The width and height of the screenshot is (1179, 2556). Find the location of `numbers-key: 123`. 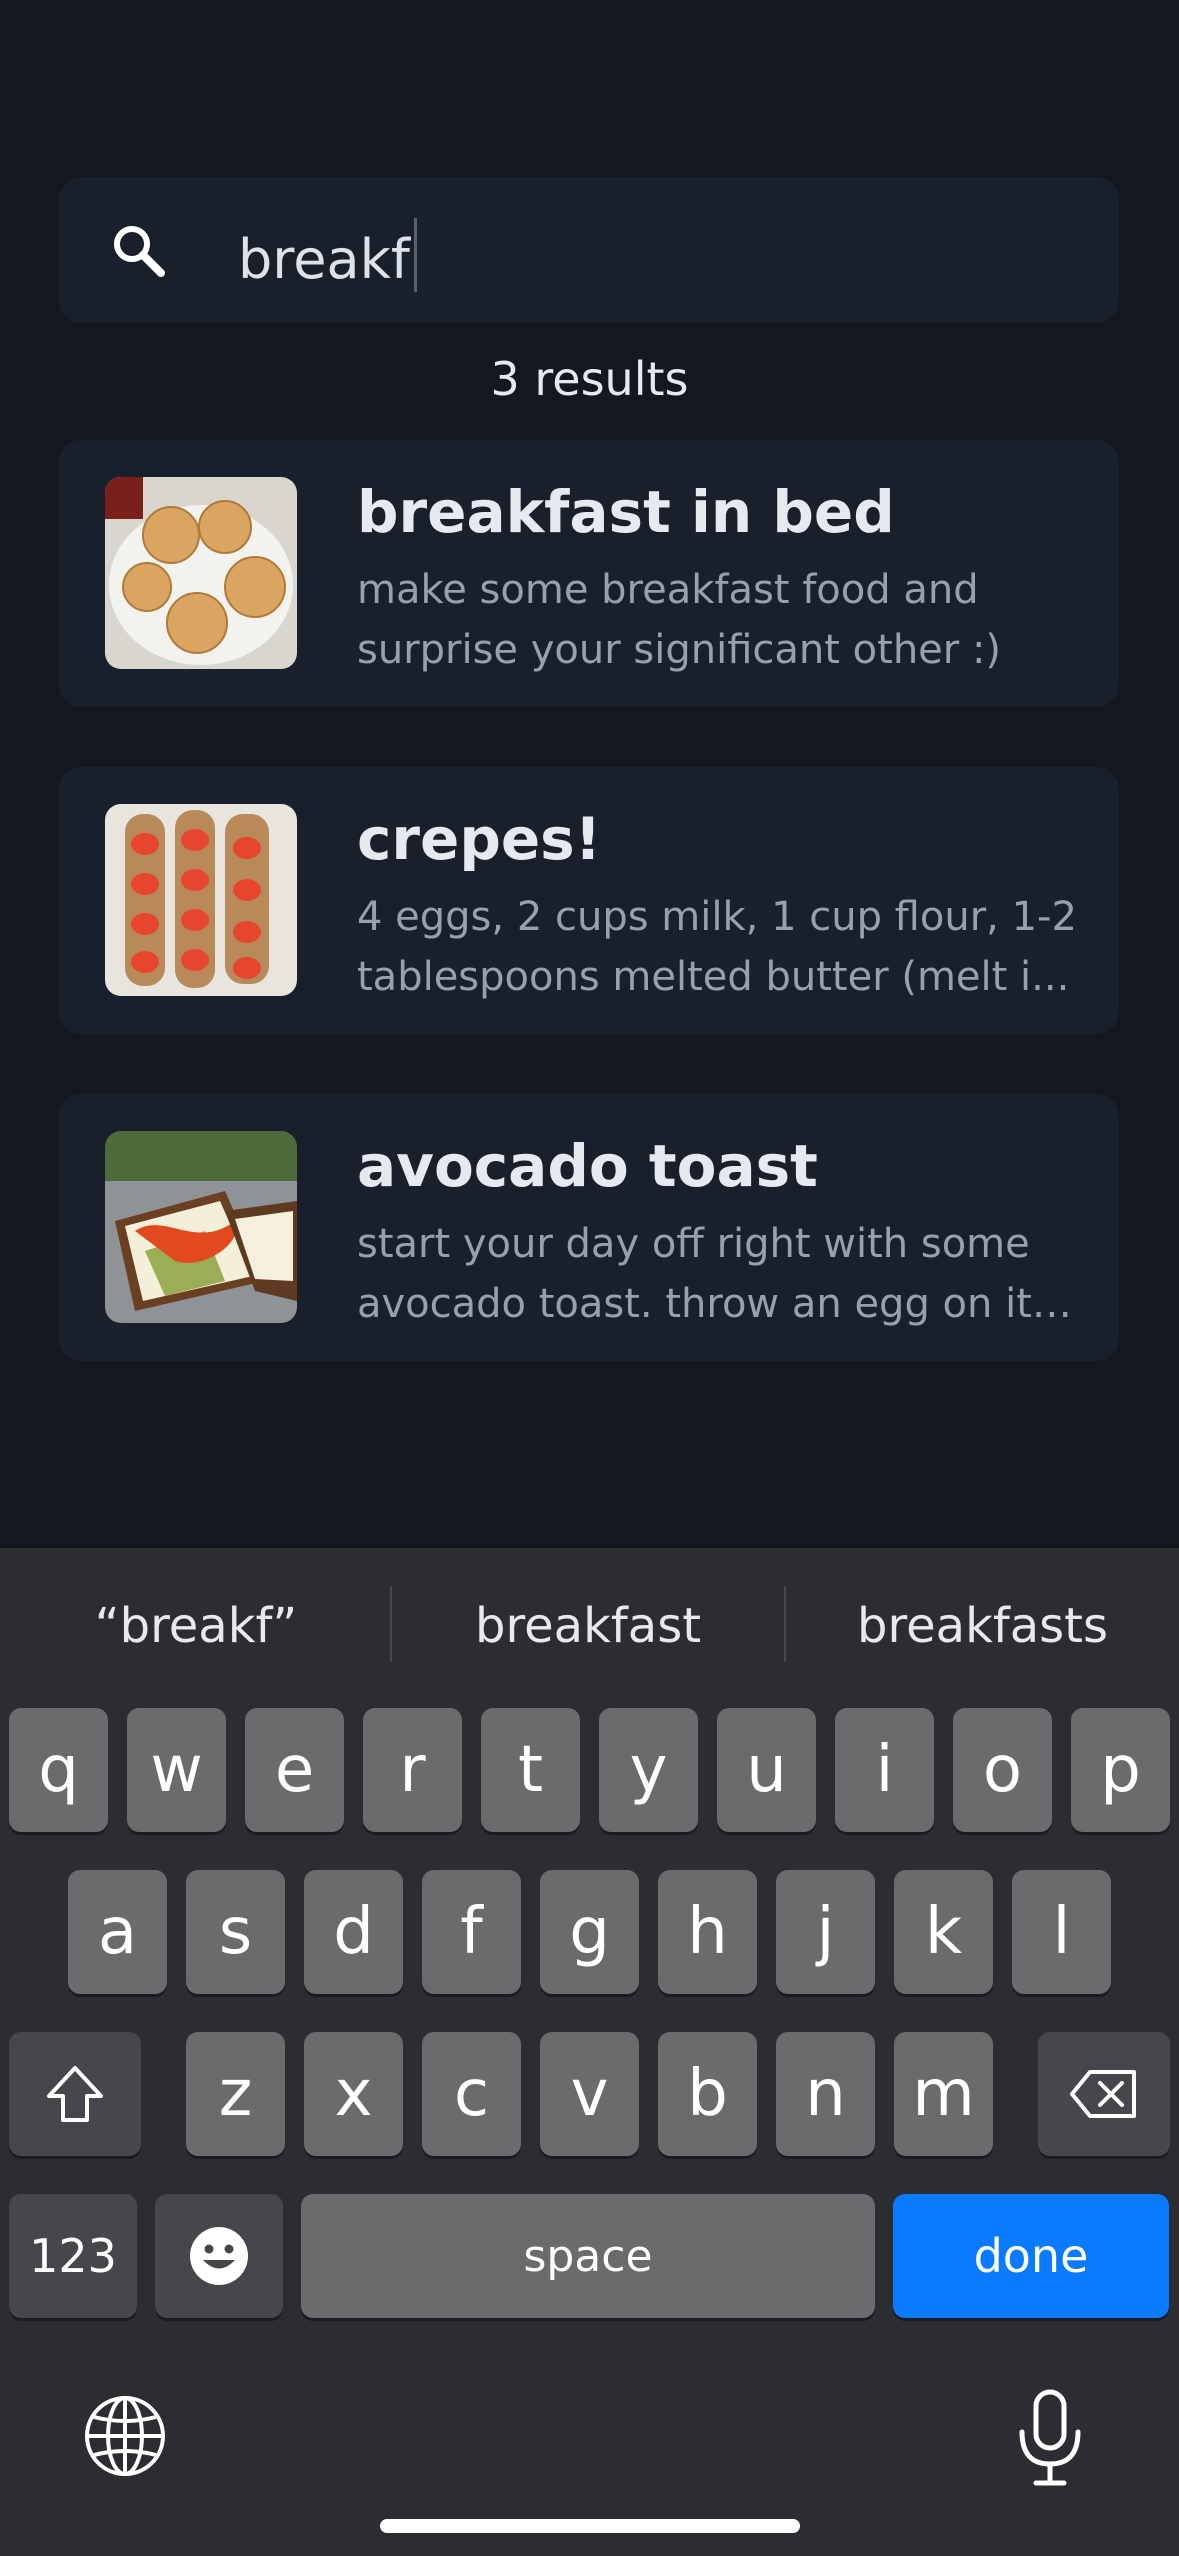

numbers-key: 123 is located at coordinates (73, 2256).